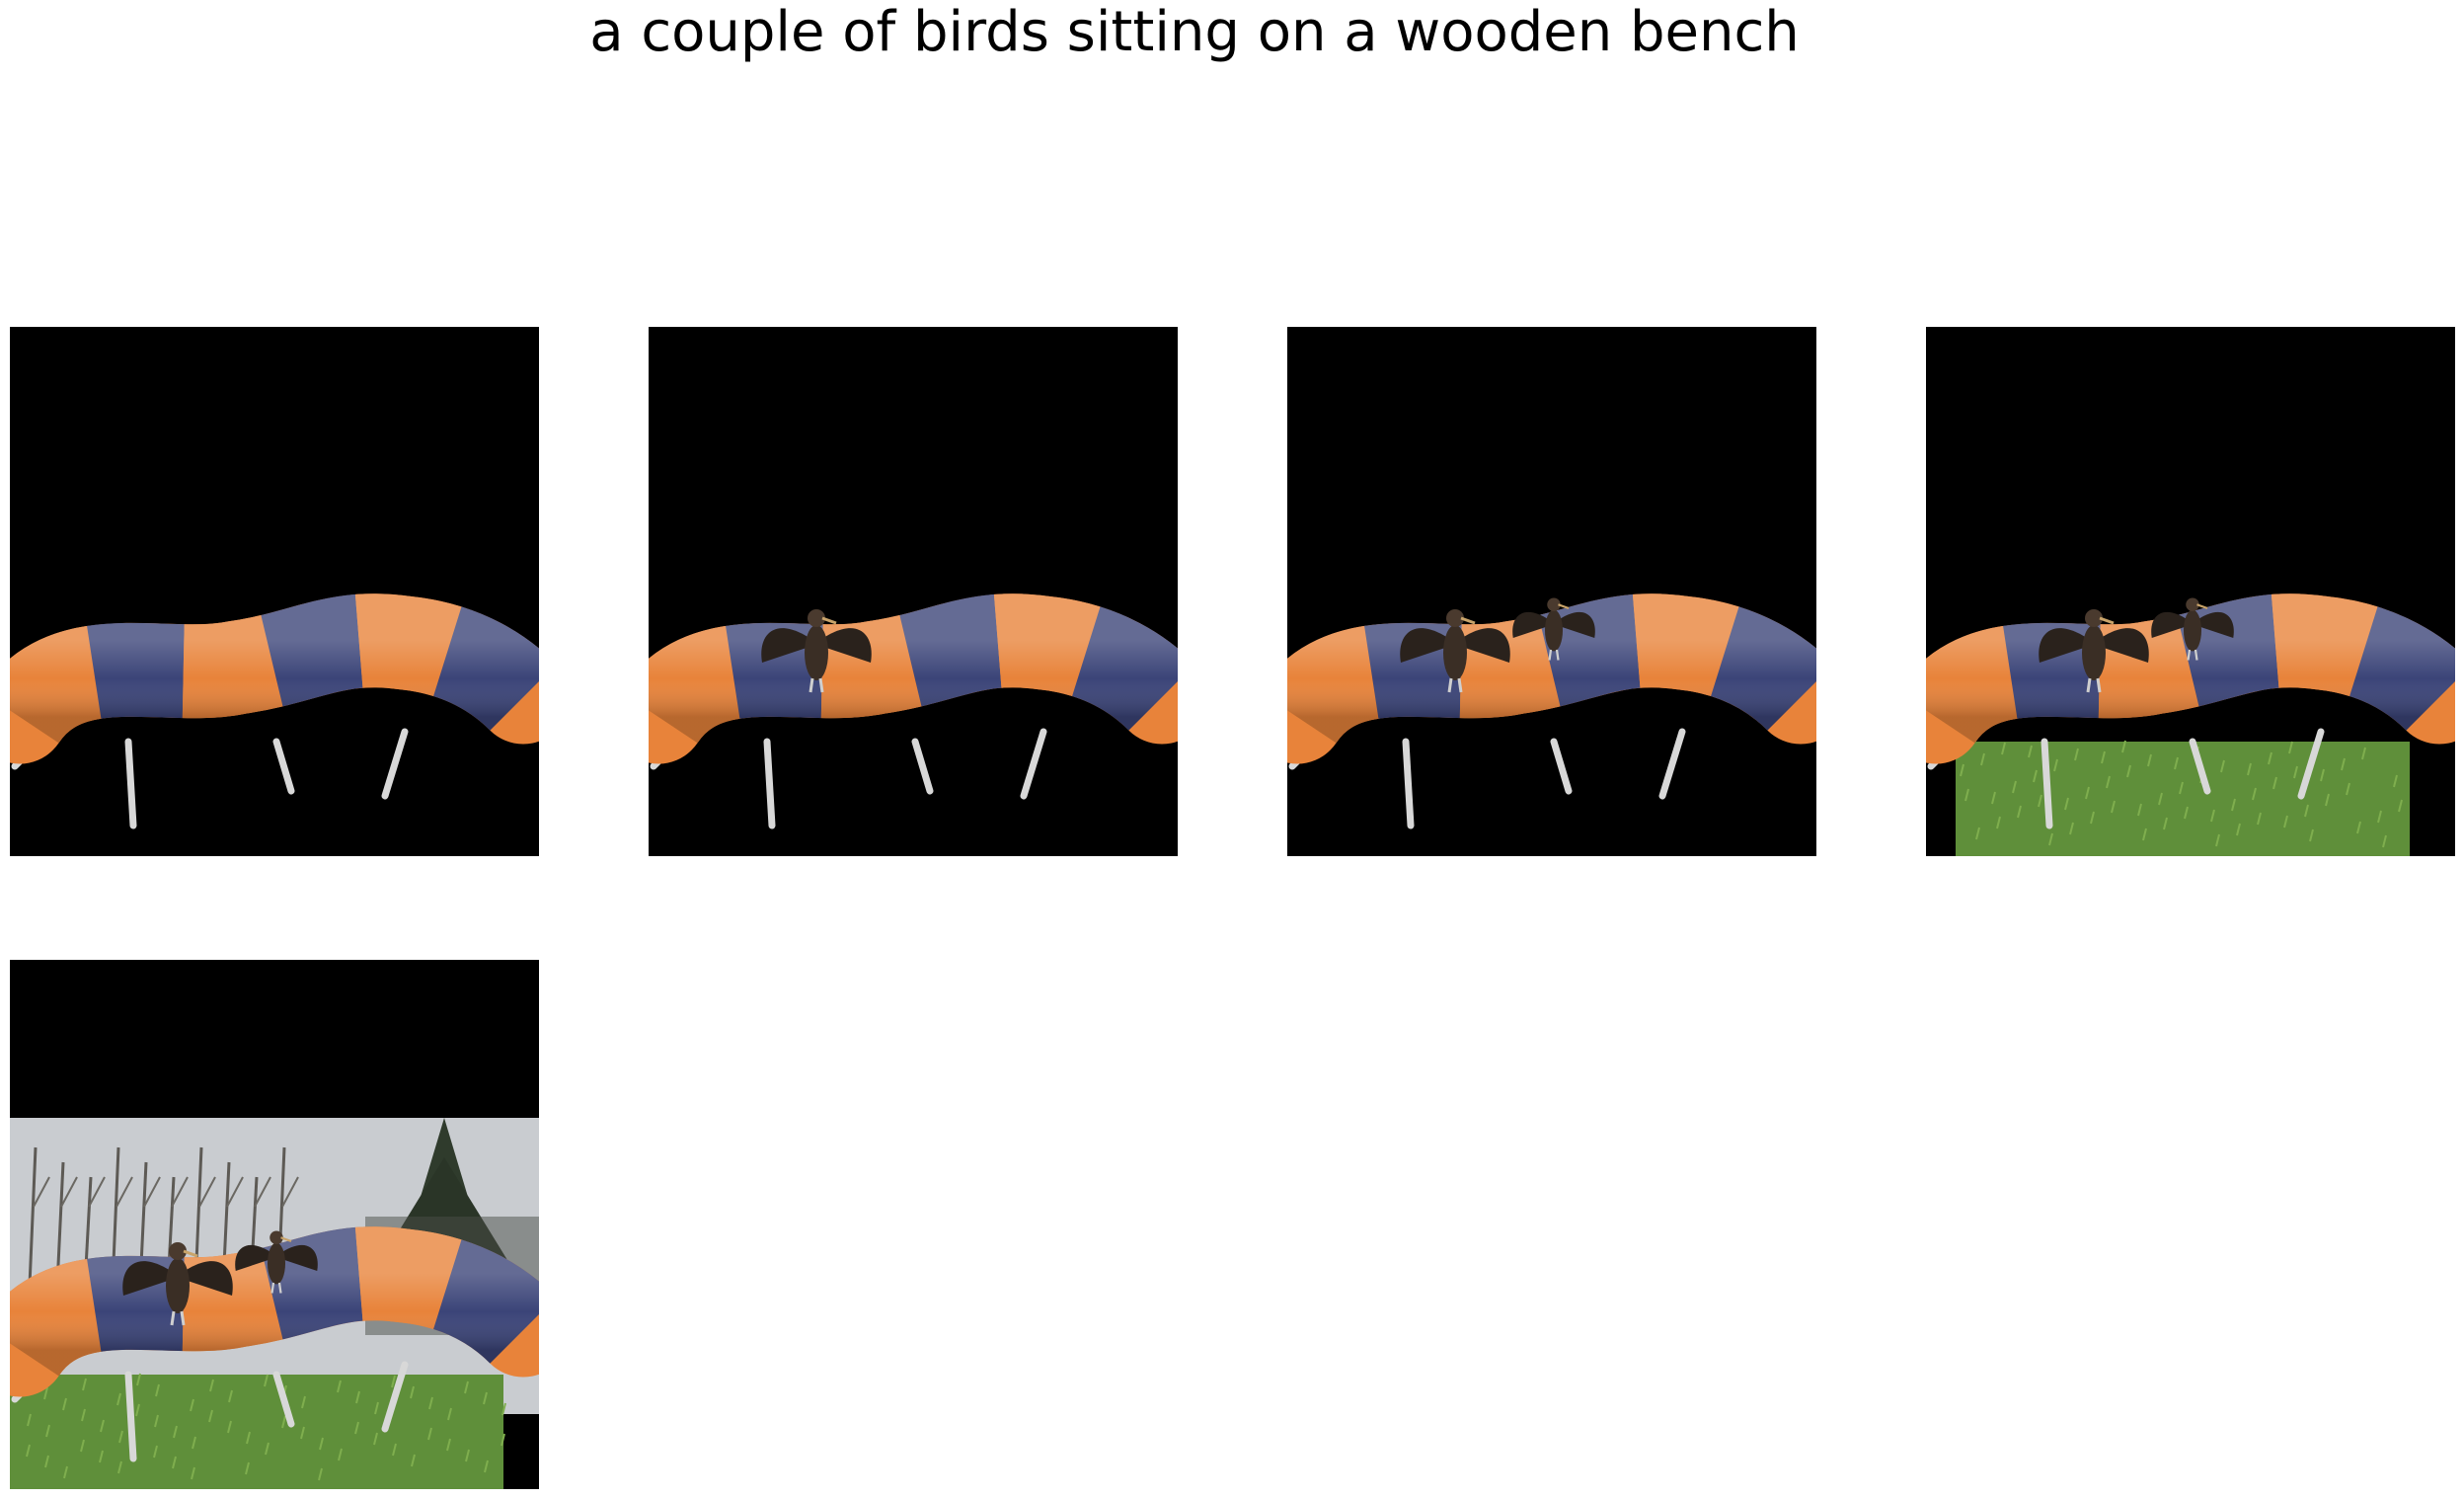 Image resolution: width=2464 pixels, height=1499 pixels. I want to click on grass, so click(2183, 799).